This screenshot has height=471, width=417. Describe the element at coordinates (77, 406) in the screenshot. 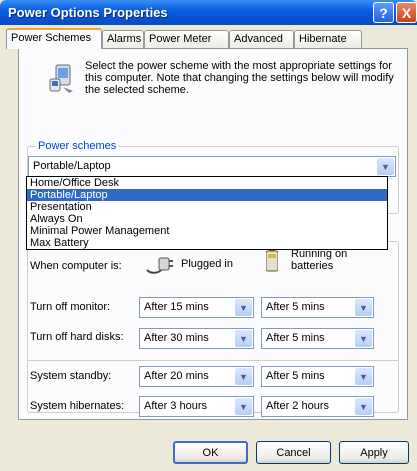

I see `system-hibernates-label: System hibernates:` at that location.